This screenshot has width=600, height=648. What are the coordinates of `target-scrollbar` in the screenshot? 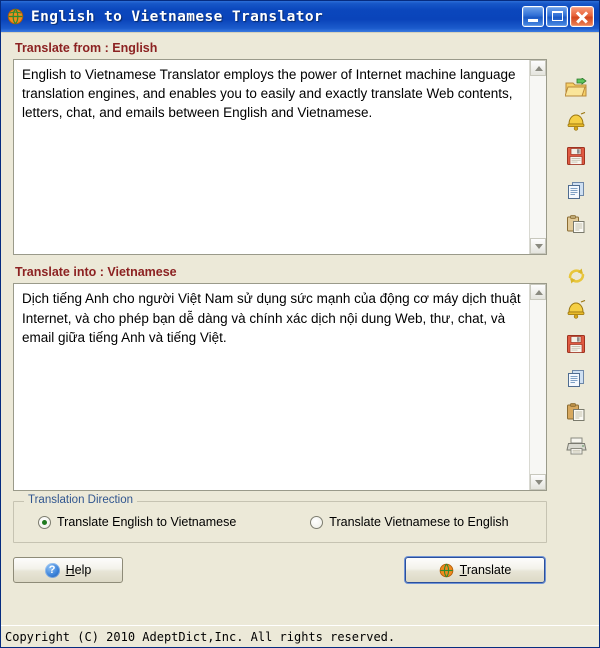 It's located at (537, 387).